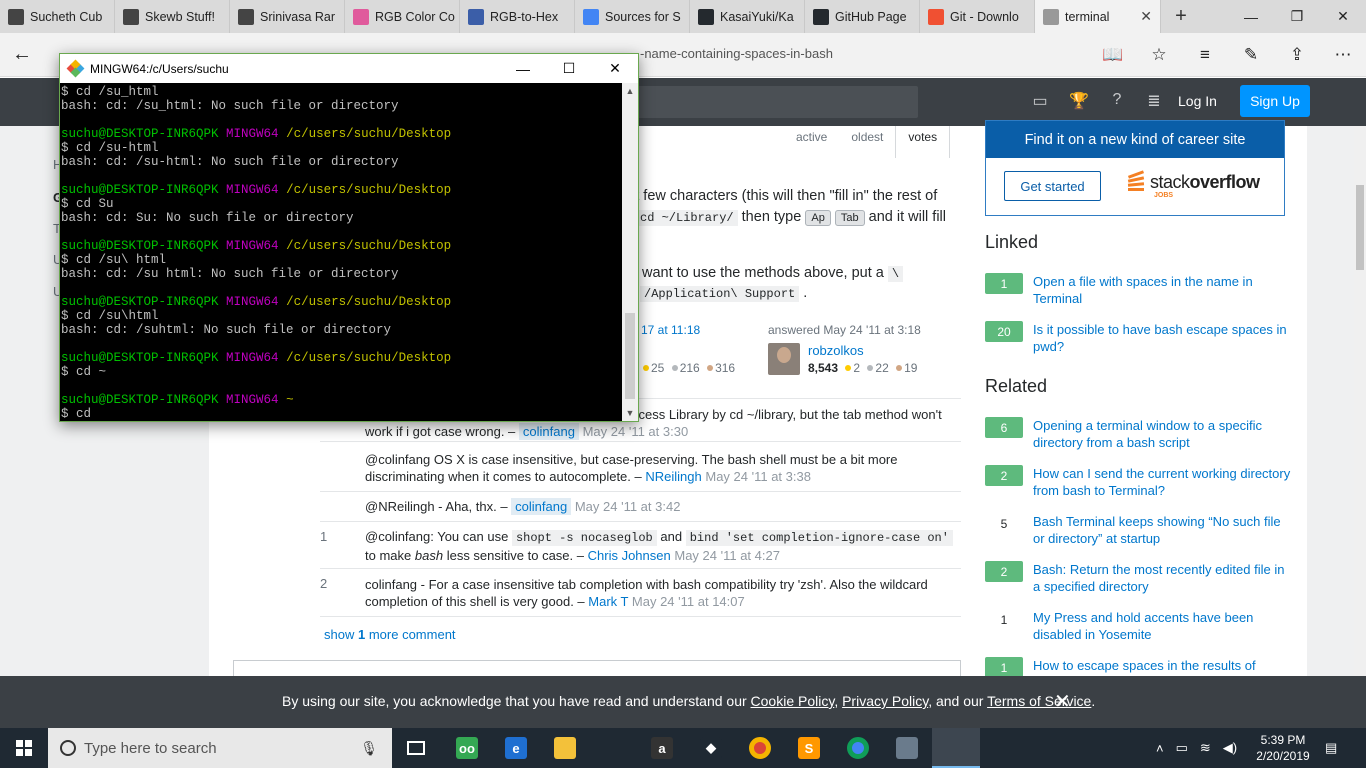 The height and width of the screenshot is (768, 1366). I want to click on browser-tab: Git - Downlo, so click(977, 16).